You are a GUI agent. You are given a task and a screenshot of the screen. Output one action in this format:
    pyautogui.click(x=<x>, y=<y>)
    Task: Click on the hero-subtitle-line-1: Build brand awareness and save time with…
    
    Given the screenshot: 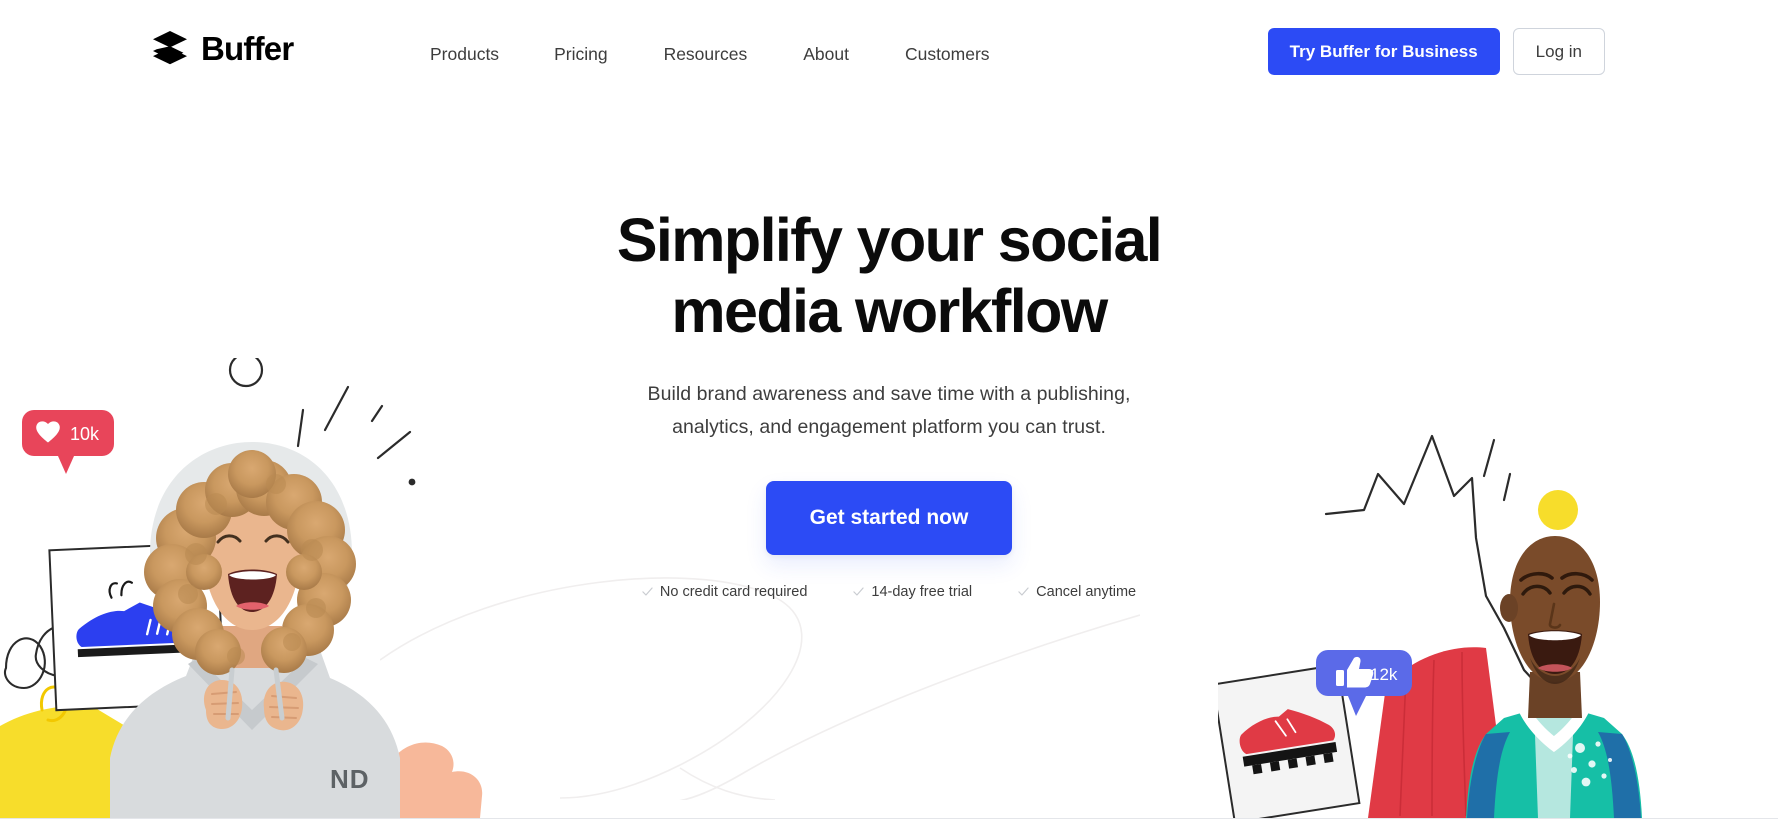 What is the action you would take?
    pyautogui.click(x=889, y=393)
    